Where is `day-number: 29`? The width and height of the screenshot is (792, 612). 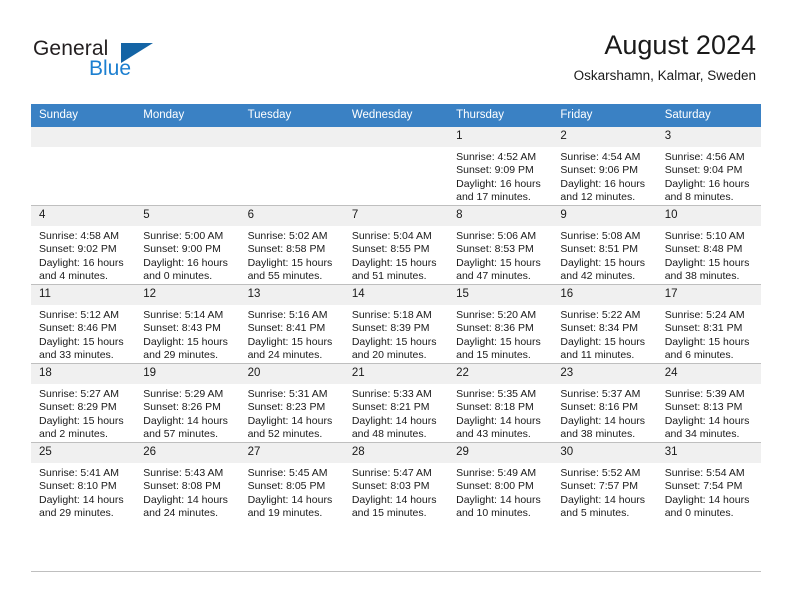
day-number: 29 is located at coordinates (500, 453).